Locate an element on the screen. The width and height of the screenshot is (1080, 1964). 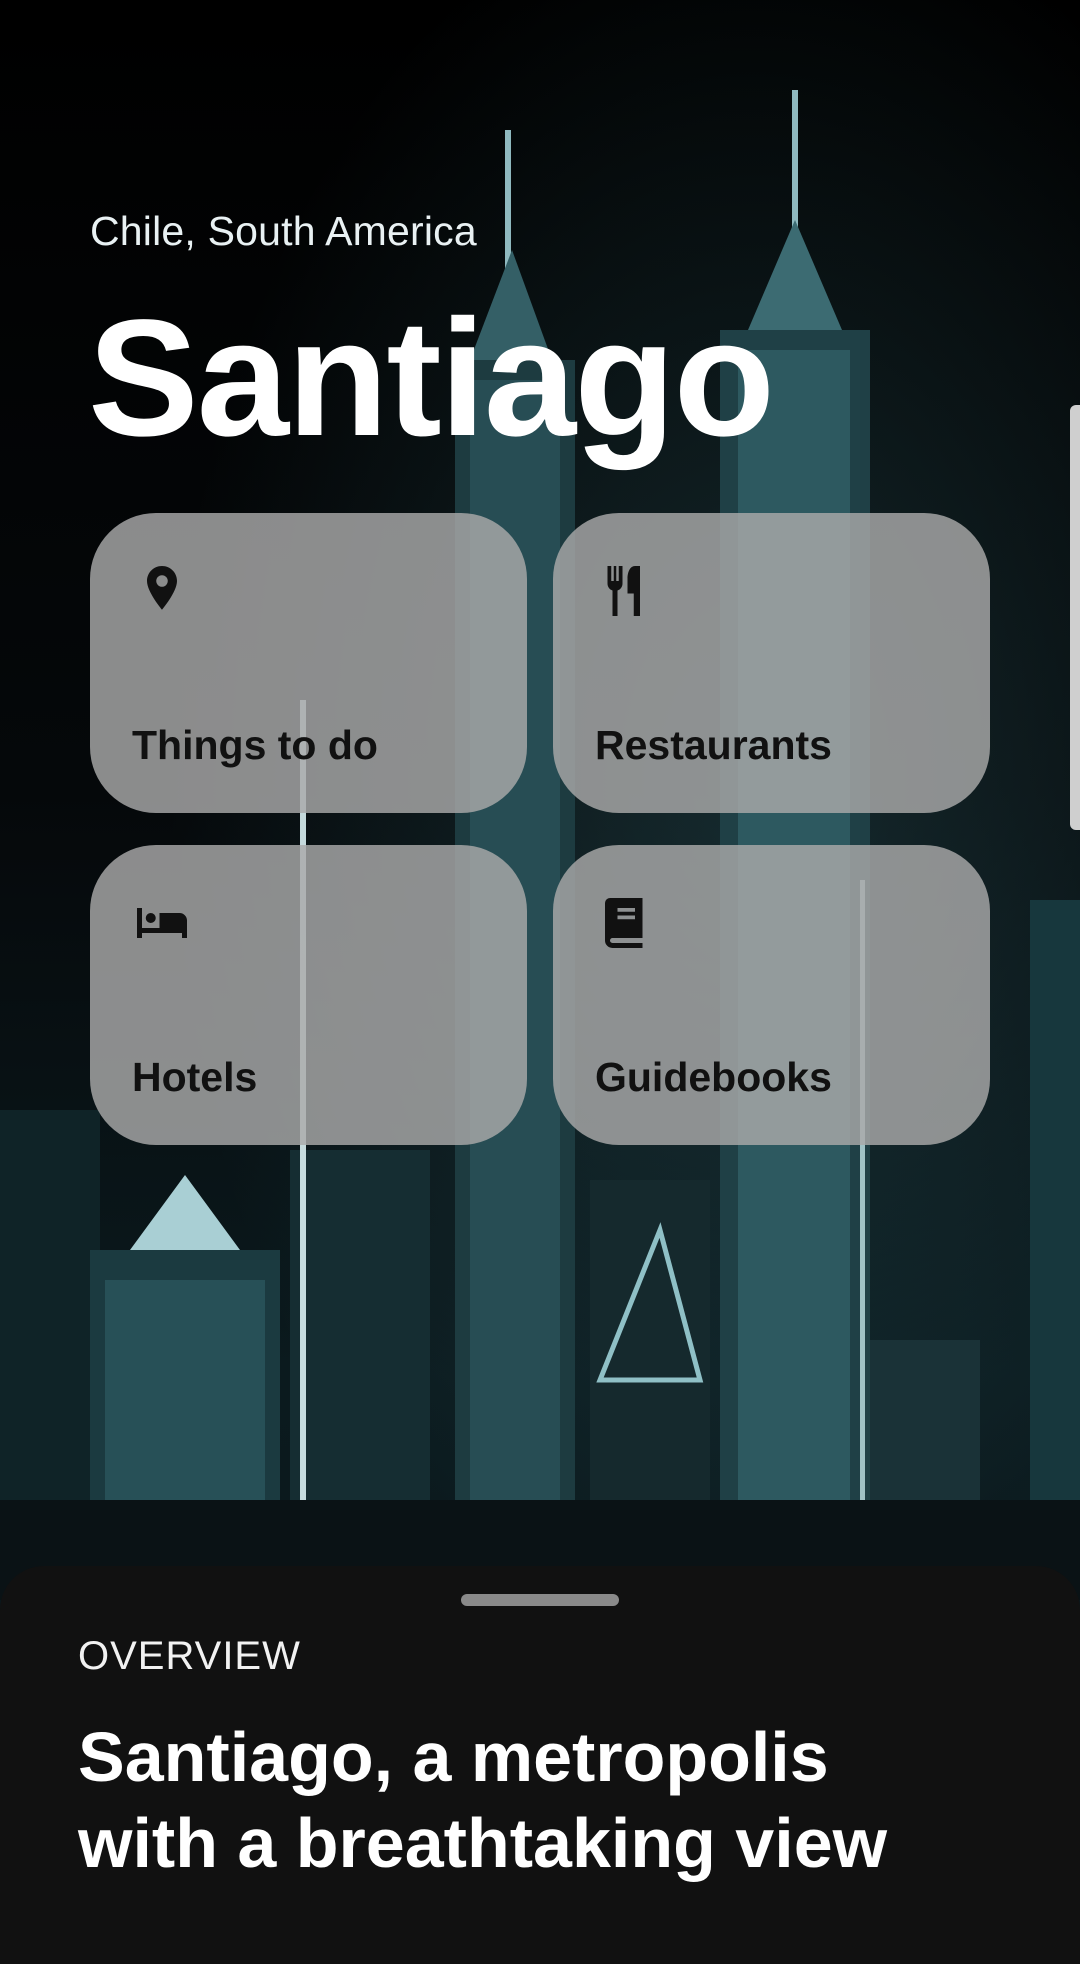
tile-label: Things to do is located at coordinates (255, 745).